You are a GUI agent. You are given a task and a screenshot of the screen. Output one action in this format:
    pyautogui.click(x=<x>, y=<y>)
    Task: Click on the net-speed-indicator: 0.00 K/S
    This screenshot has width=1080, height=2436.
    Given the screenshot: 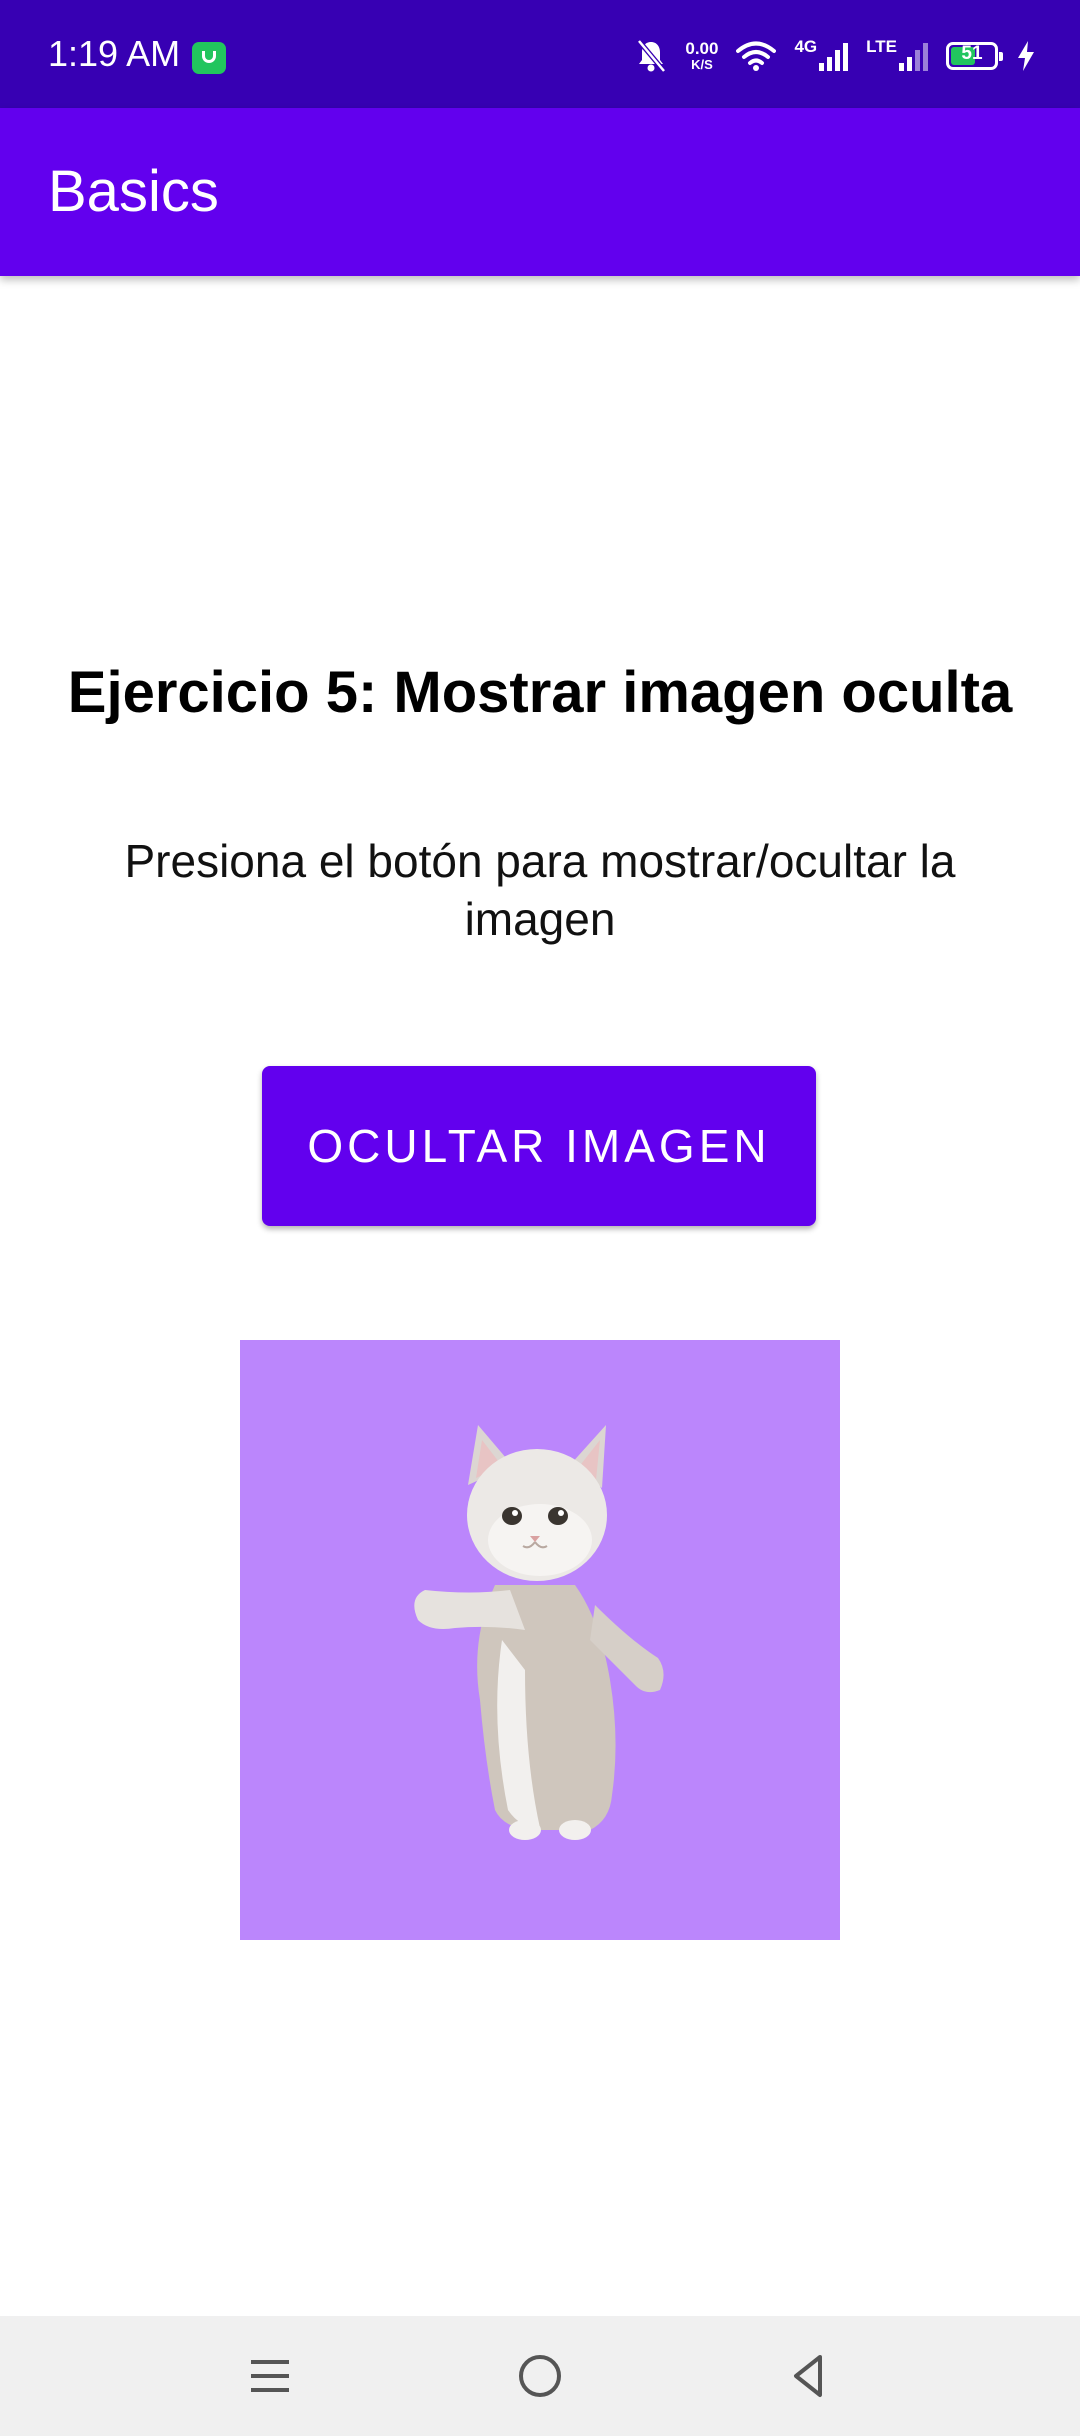 What is the action you would take?
    pyautogui.click(x=701, y=56)
    